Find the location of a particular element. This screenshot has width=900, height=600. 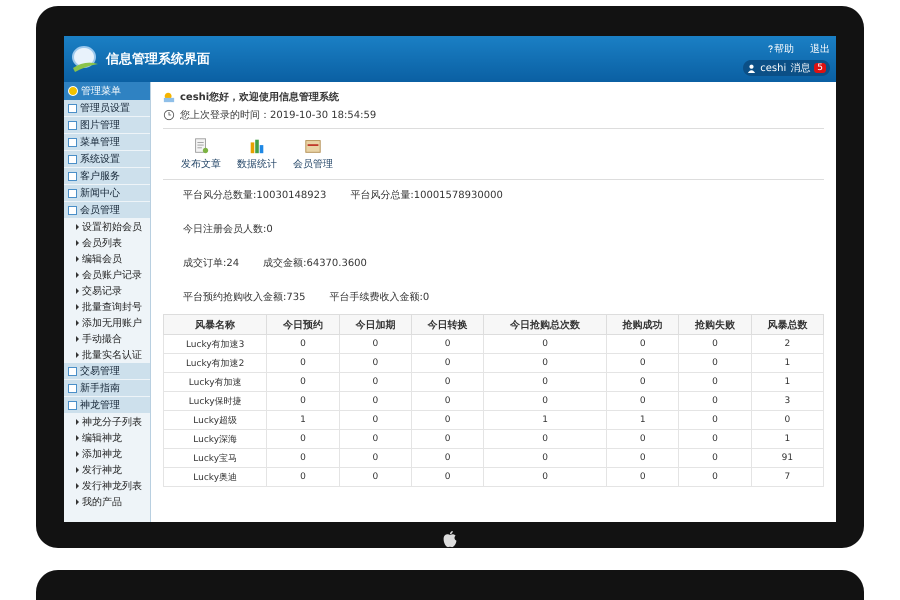

submenu-item: 批量实名认证 is located at coordinates (107, 355).